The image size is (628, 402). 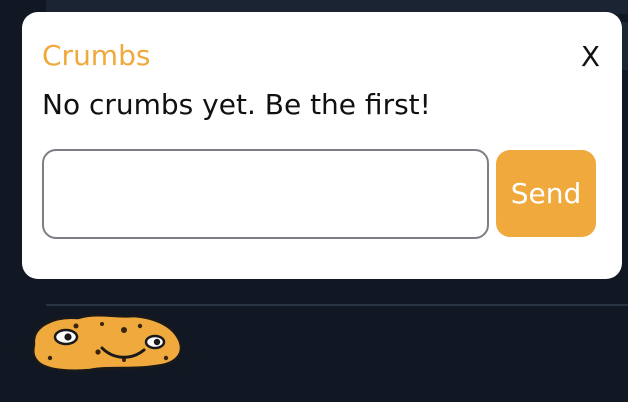 What do you see at coordinates (236, 104) in the screenshot?
I see `empty-message: No crumbs yet. Be the first!` at bounding box center [236, 104].